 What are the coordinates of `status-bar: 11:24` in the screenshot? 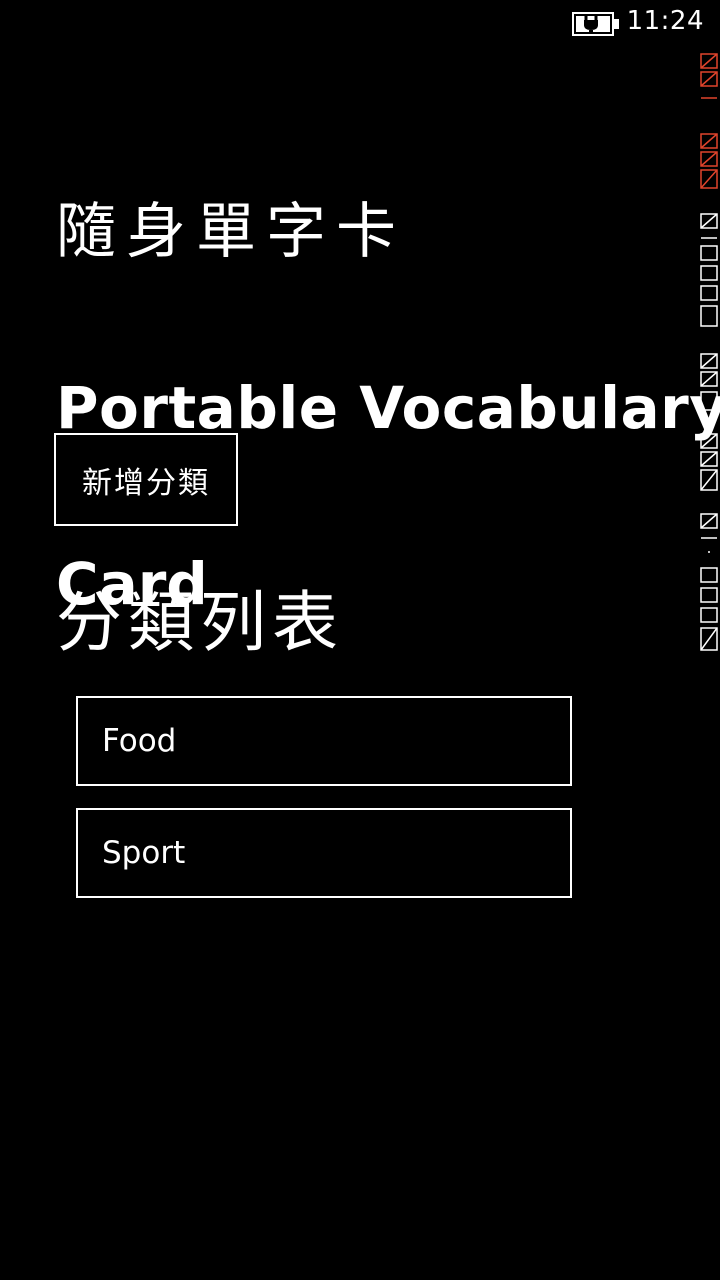 It's located at (360, 23).